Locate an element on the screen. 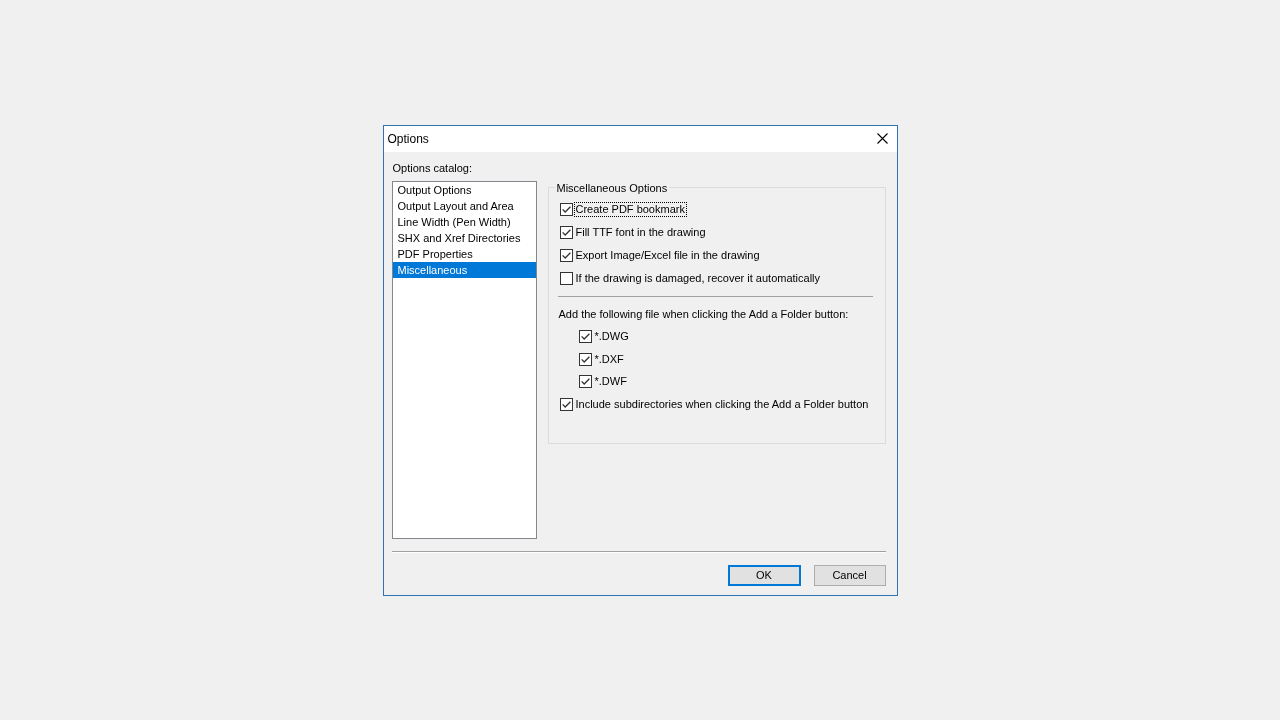 The width and height of the screenshot is (1280, 720). list-item: Miscellaneous is located at coordinates (464, 269).